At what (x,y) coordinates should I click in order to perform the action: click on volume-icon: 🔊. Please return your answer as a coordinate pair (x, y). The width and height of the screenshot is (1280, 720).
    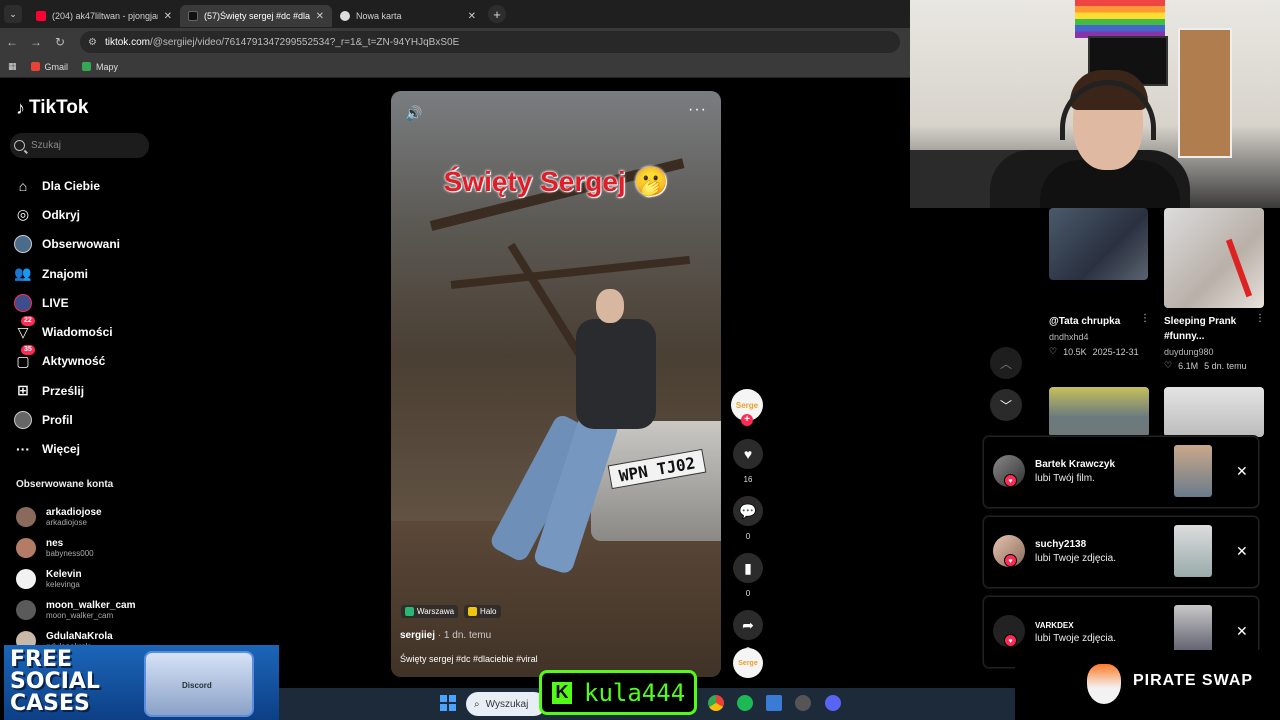
    Looking at the image, I should click on (413, 113).